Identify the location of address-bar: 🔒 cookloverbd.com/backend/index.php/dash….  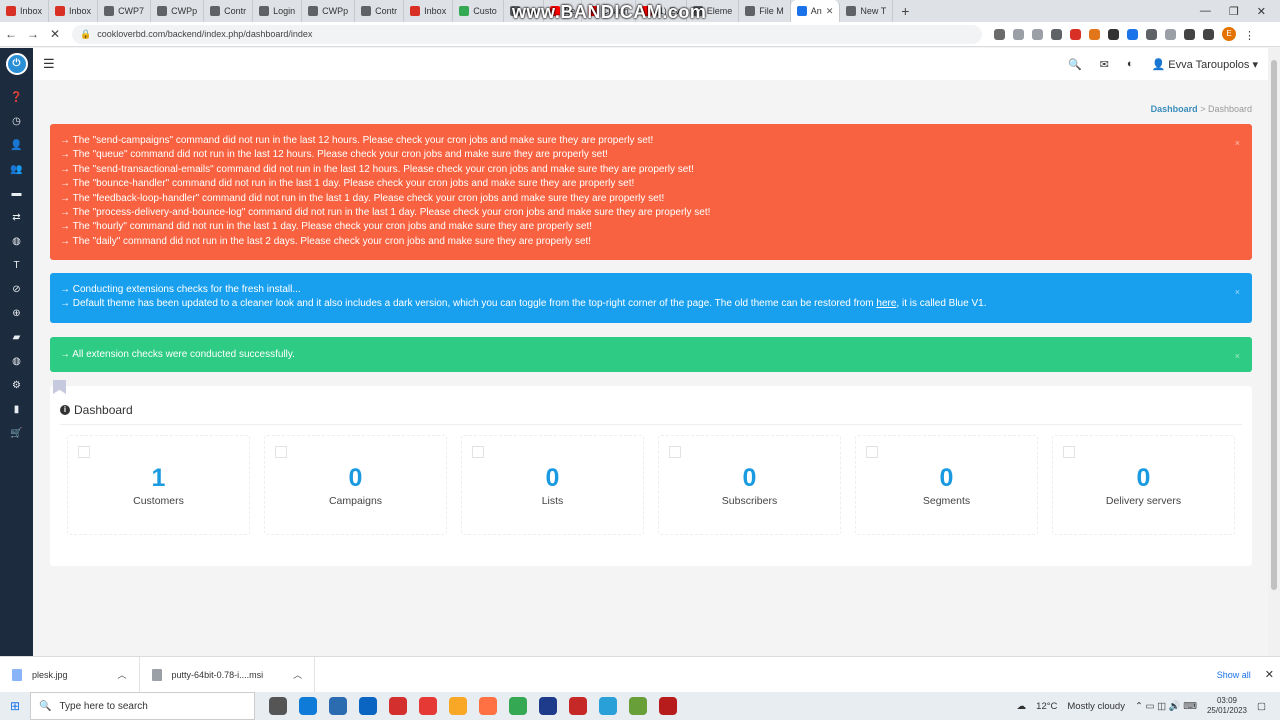
(527, 34).